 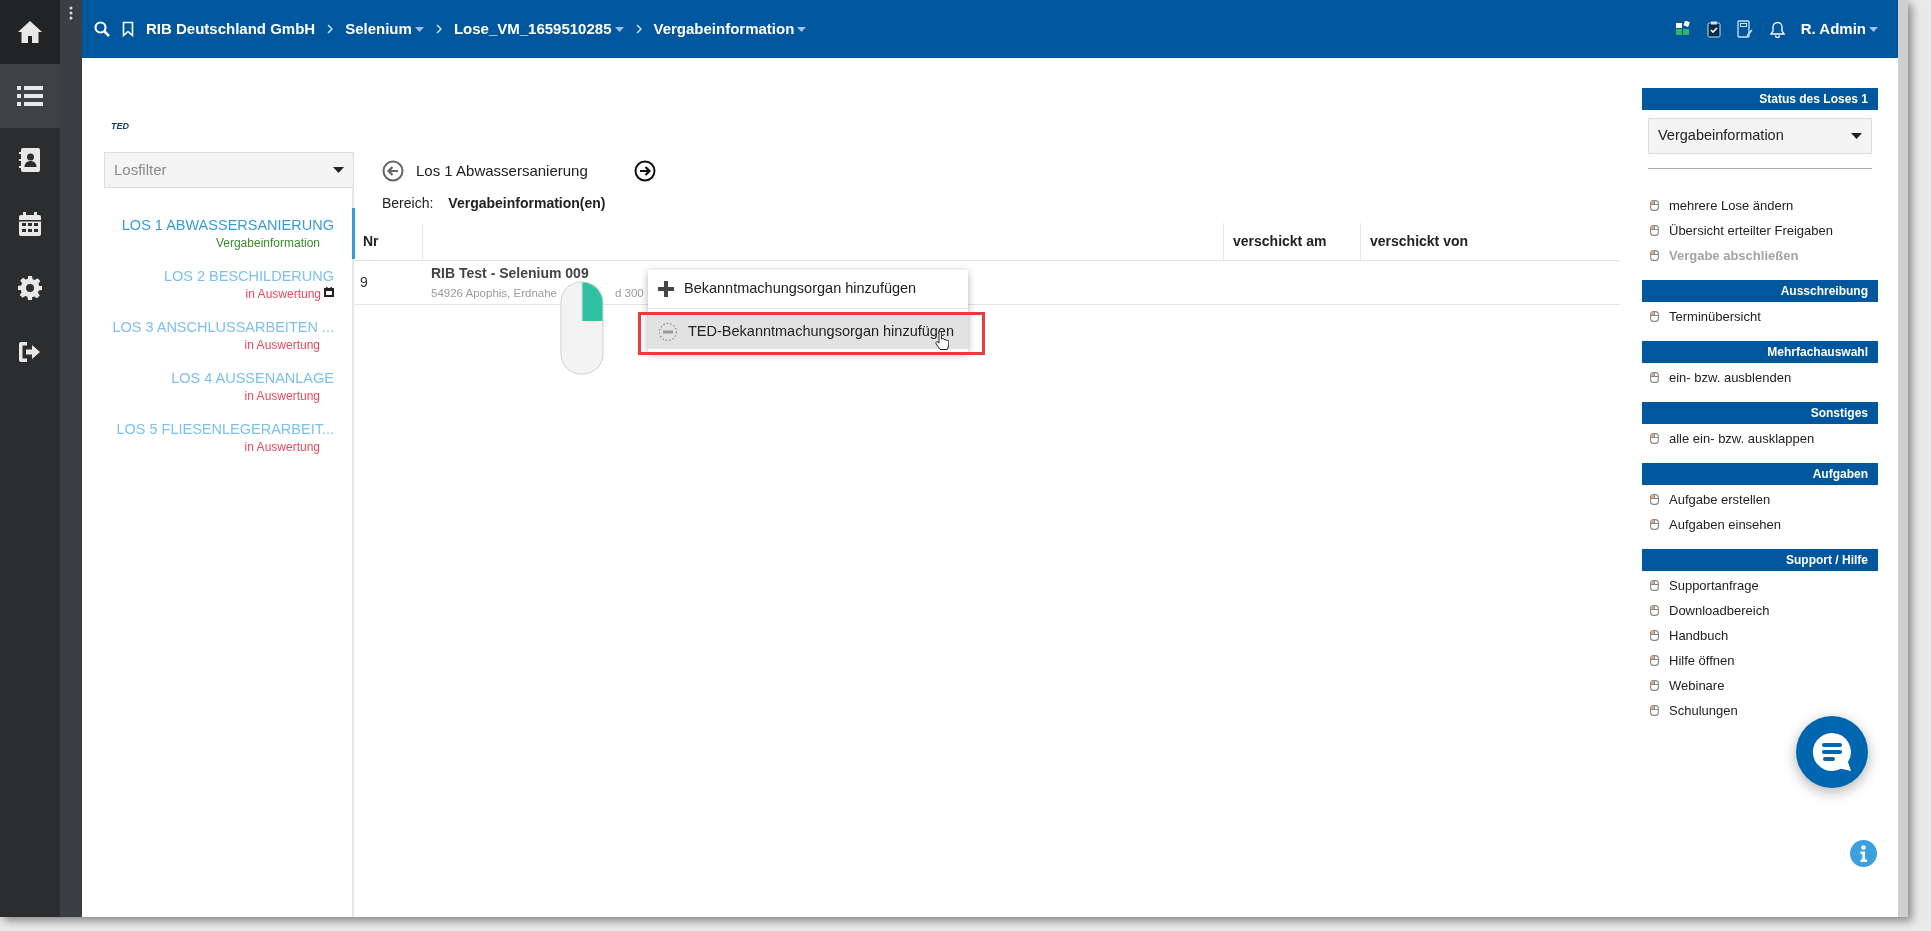 What do you see at coordinates (1760, 474) in the screenshot?
I see `section-header: Aufgaben` at bounding box center [1760, 474].